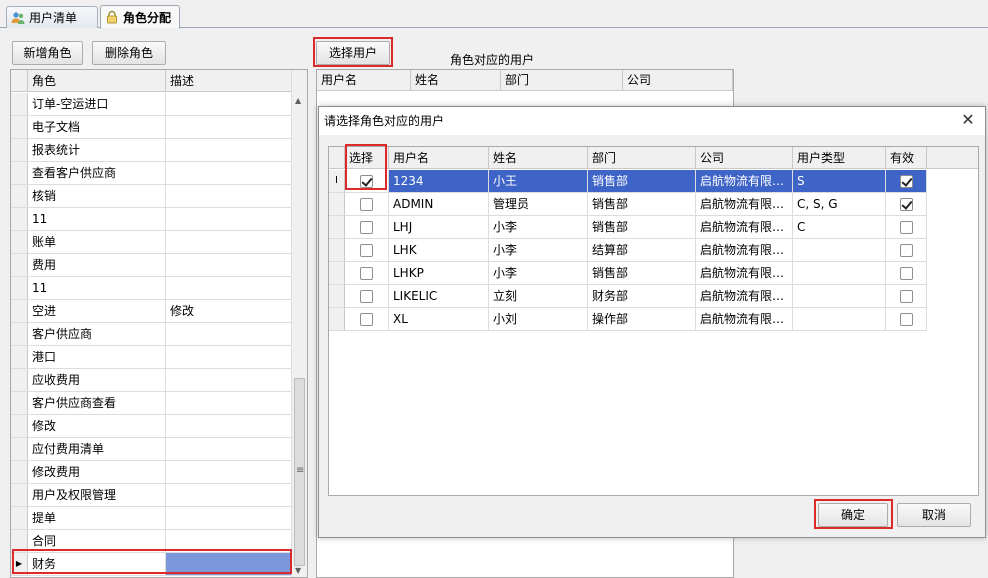 This screenshot has width=988, height=578. I want to click on role-name-cell: 查看客户供应商, so click(97, 173).